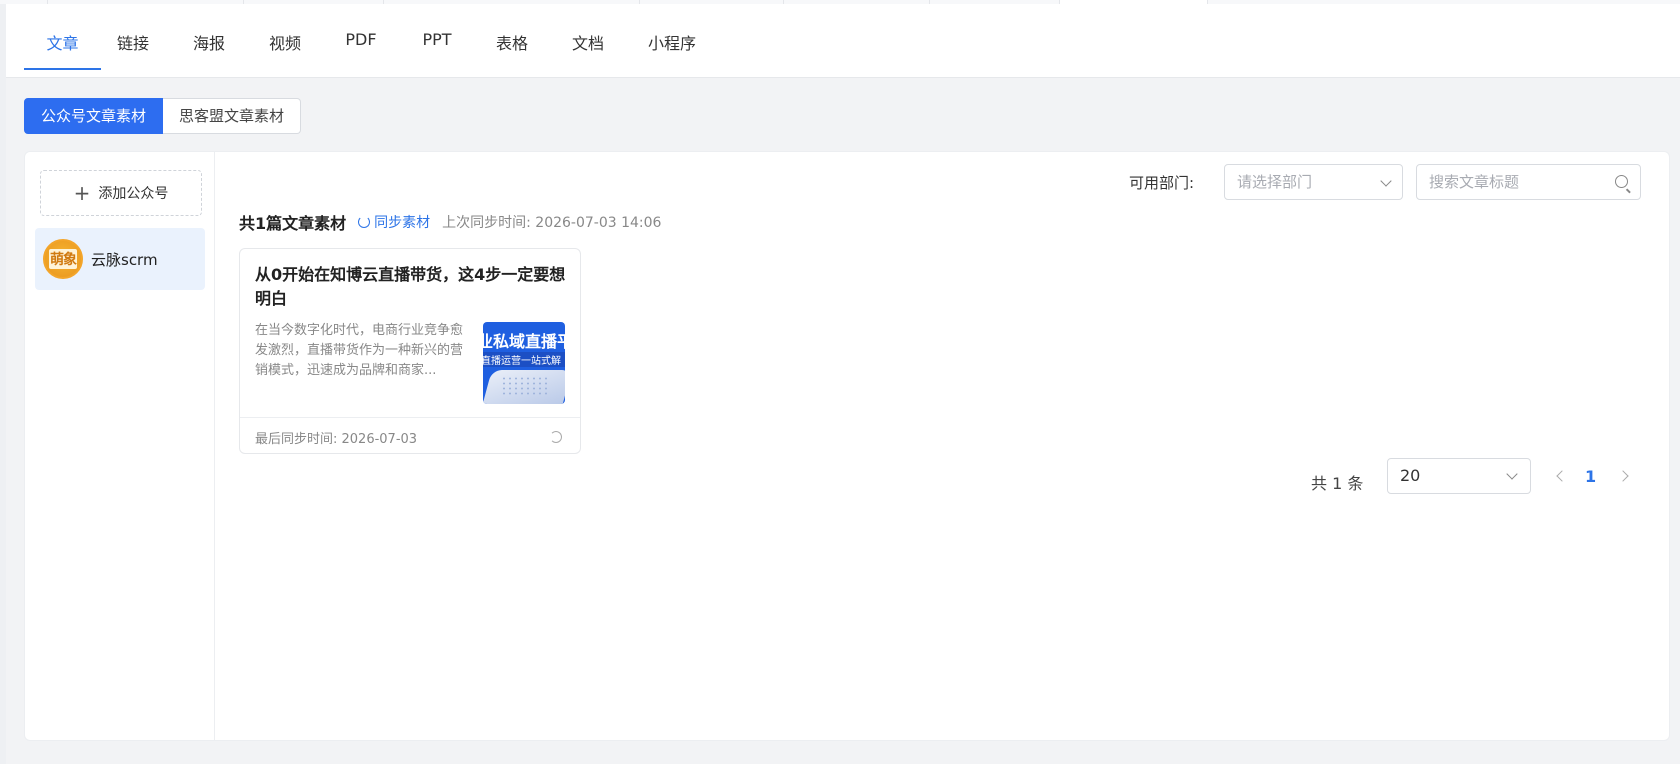 The image size is (1680, 764). I want to click on page-size-value: 20, so click(1410, 475).